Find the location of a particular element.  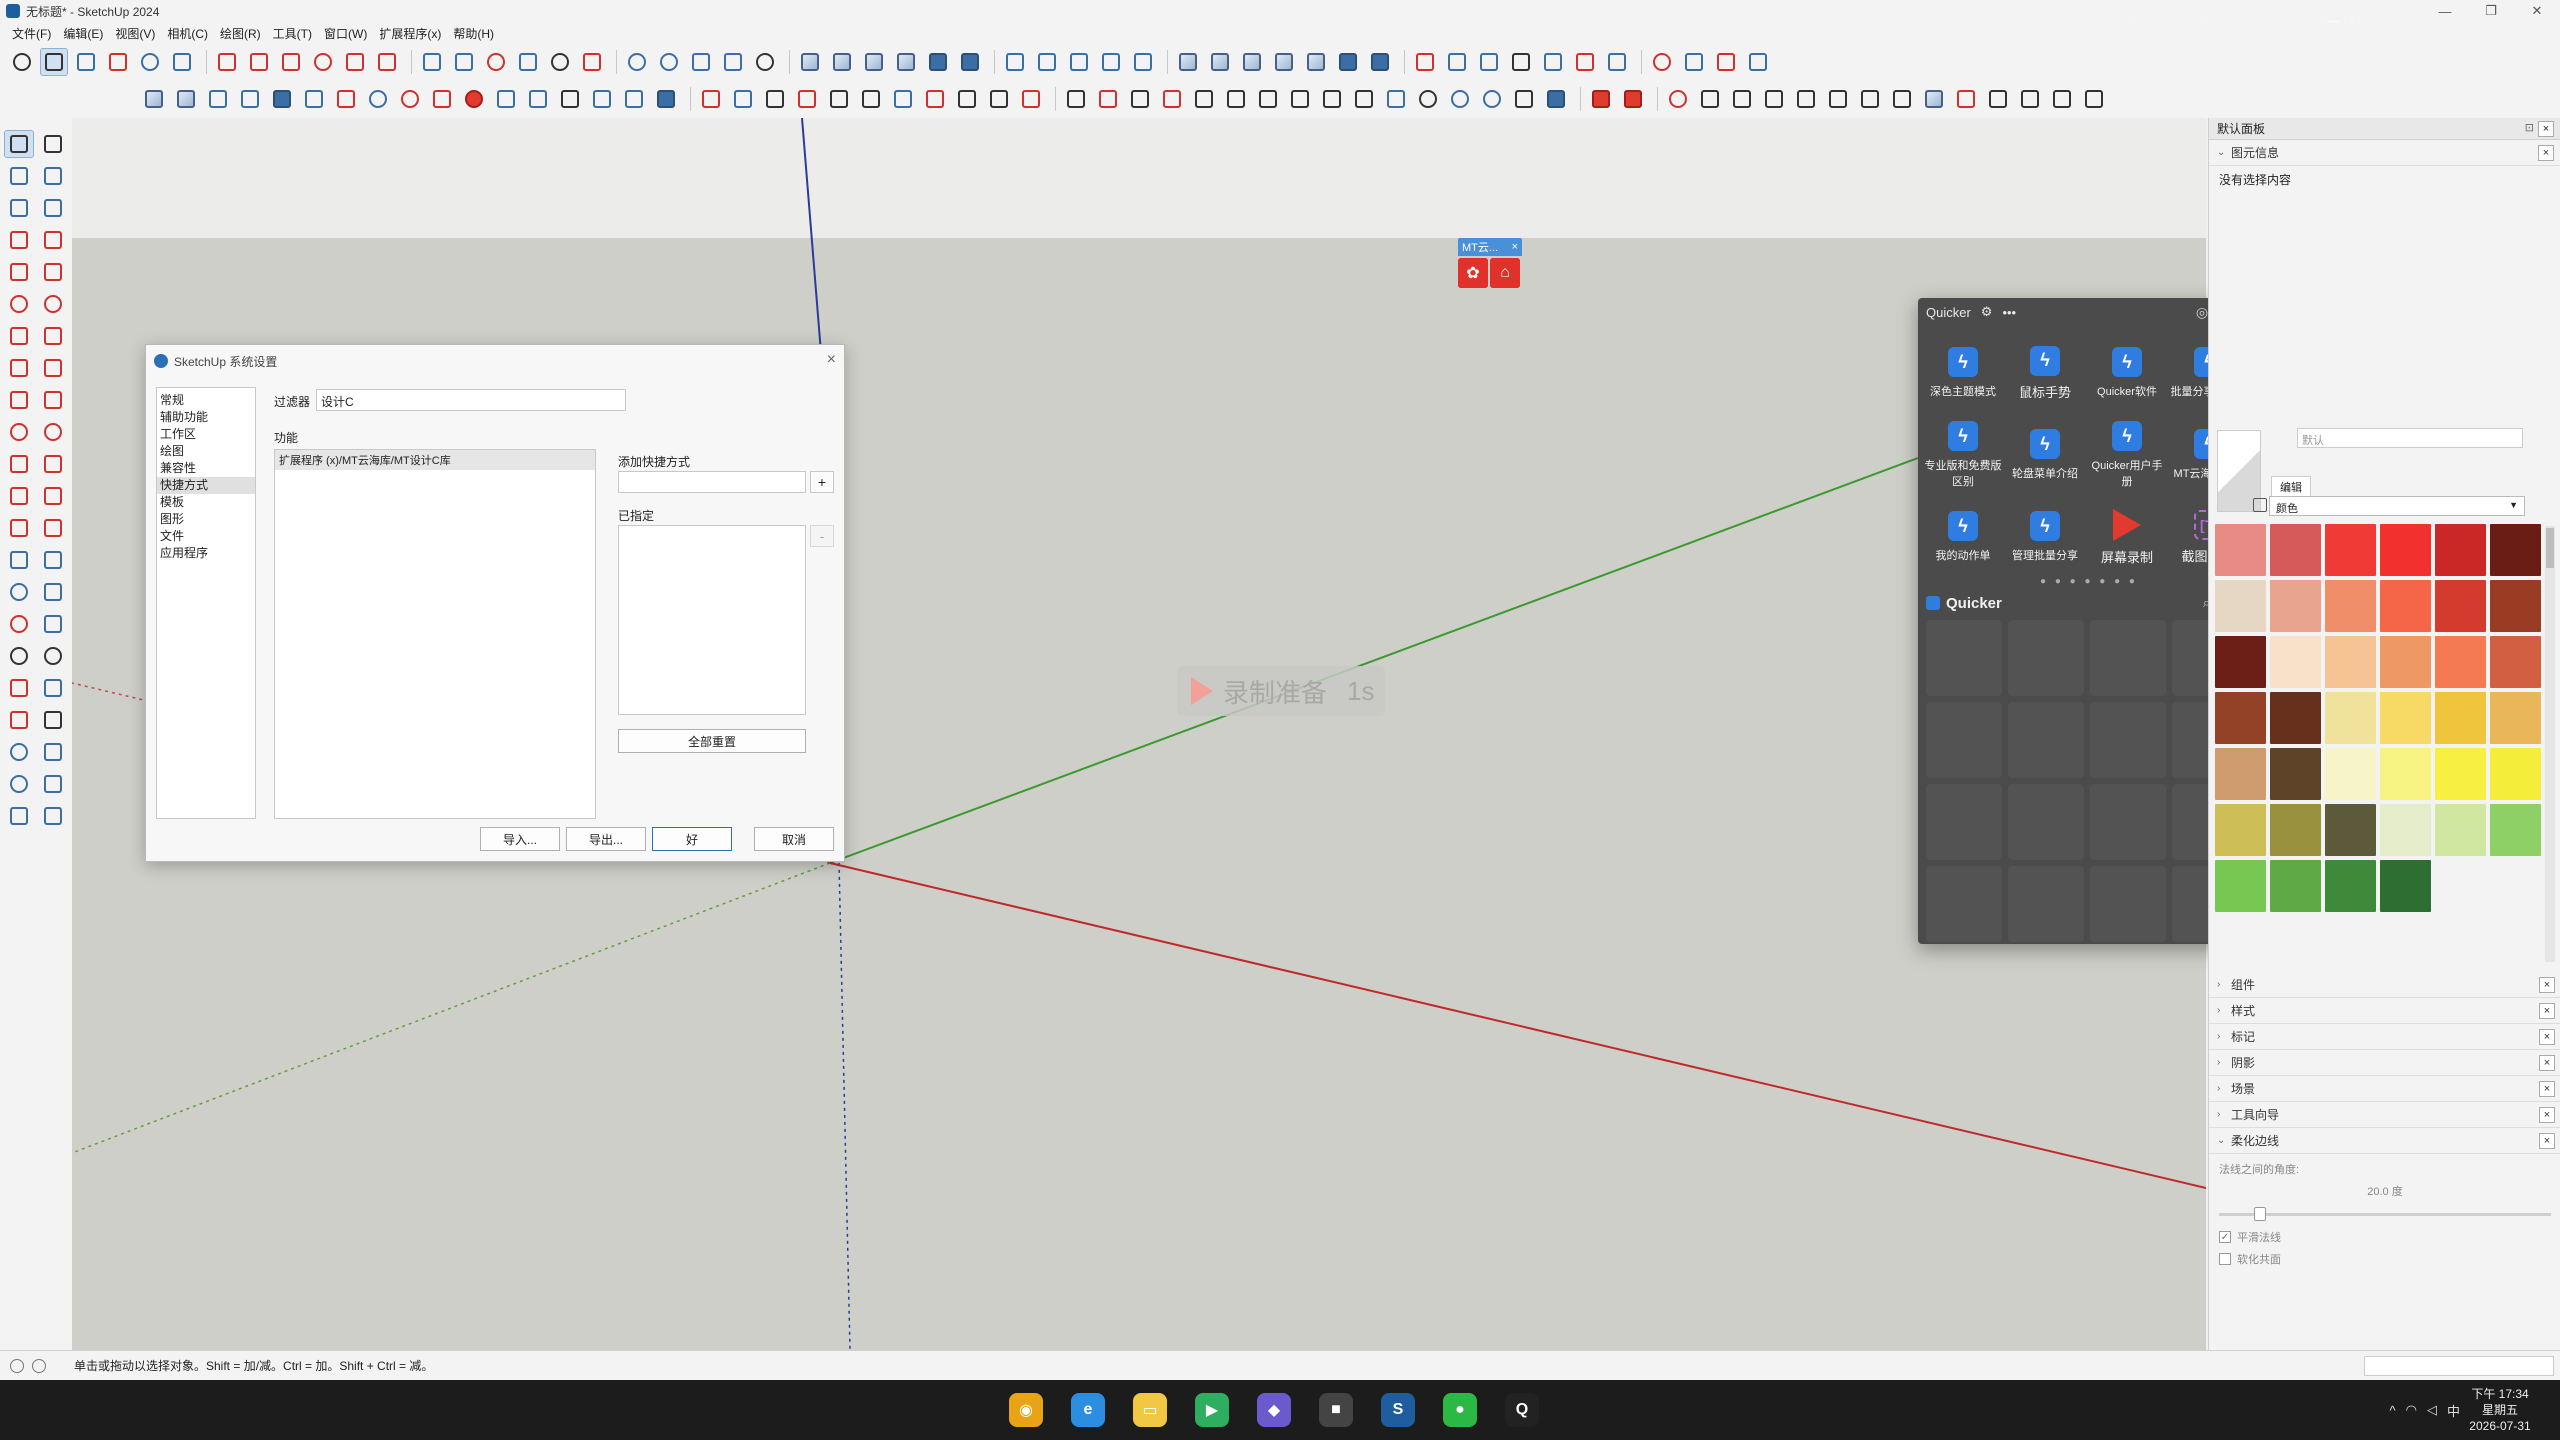

taskbar-app-button: S is located at coordinates (1398, 1410).